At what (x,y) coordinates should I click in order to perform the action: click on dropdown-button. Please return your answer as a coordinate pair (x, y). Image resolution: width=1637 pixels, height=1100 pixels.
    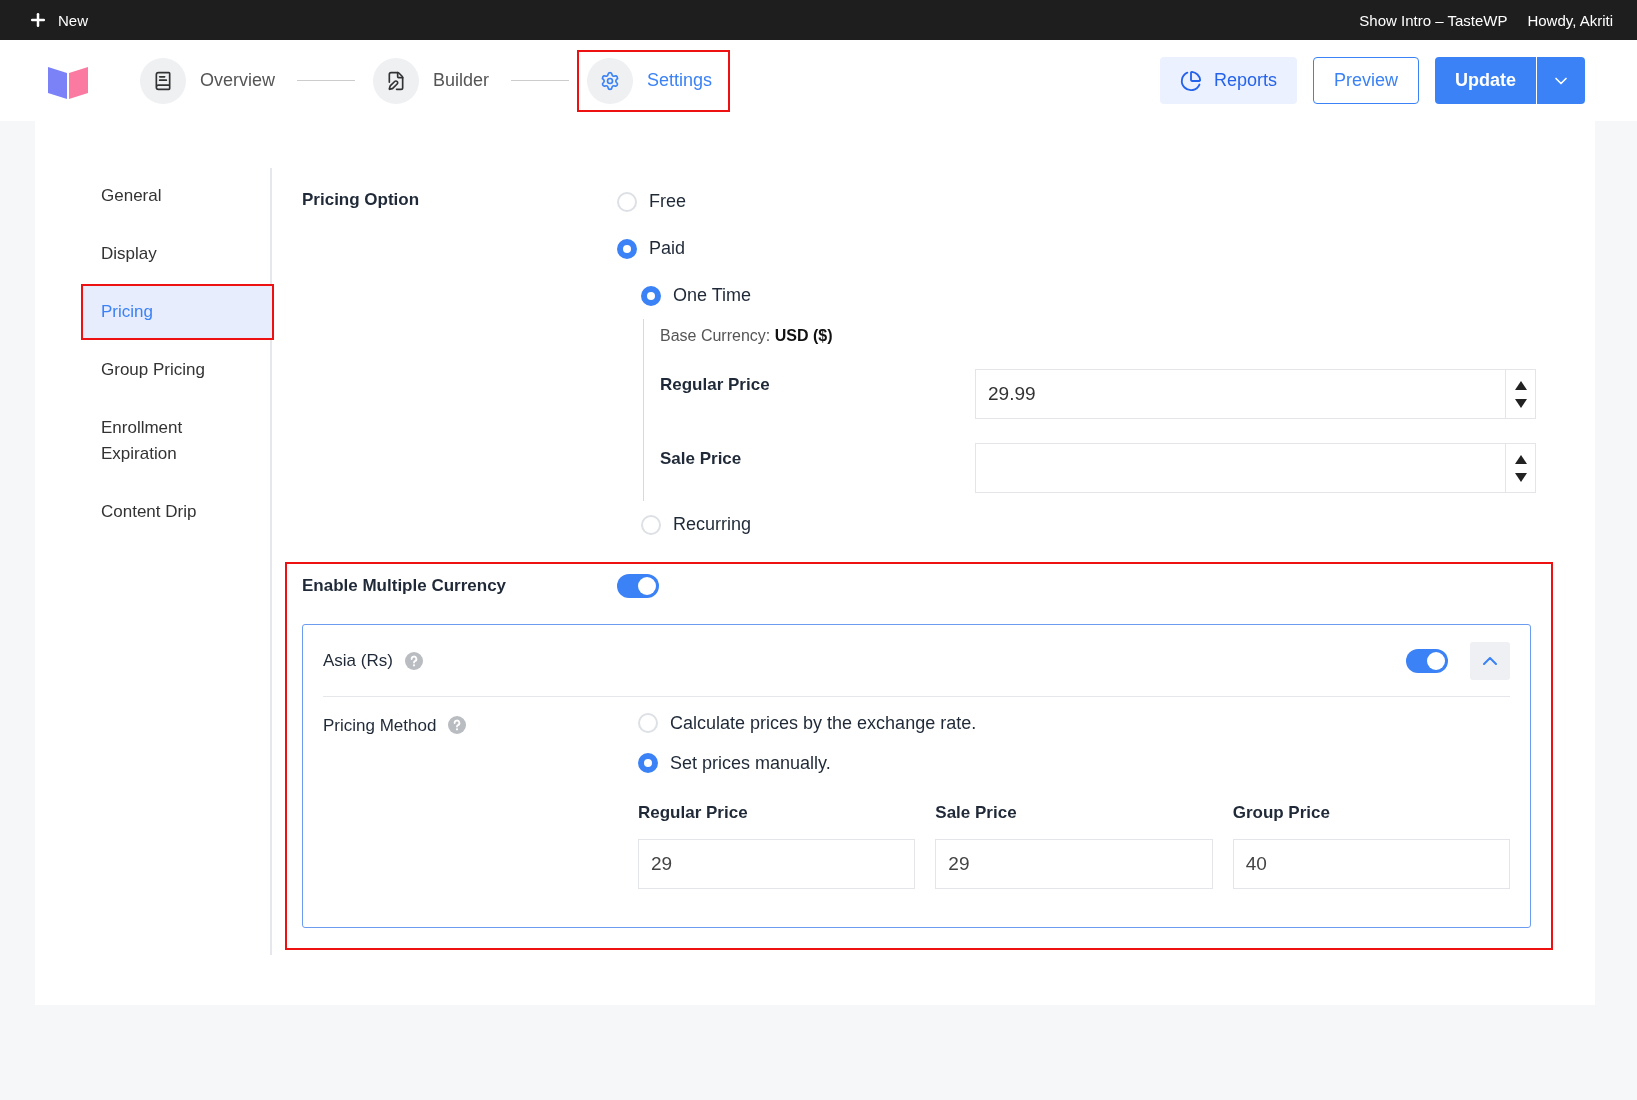
    Looking at the image, I should click on (1560, 80).